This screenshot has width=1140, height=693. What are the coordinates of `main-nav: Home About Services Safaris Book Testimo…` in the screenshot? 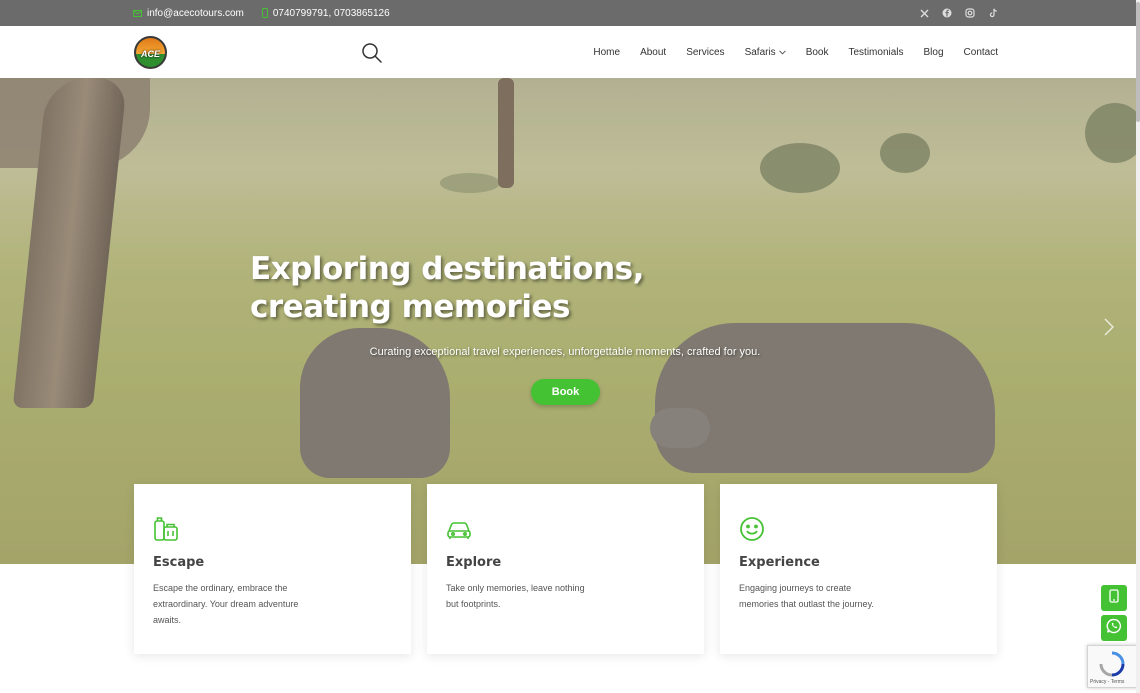 It's located at (785, 52).